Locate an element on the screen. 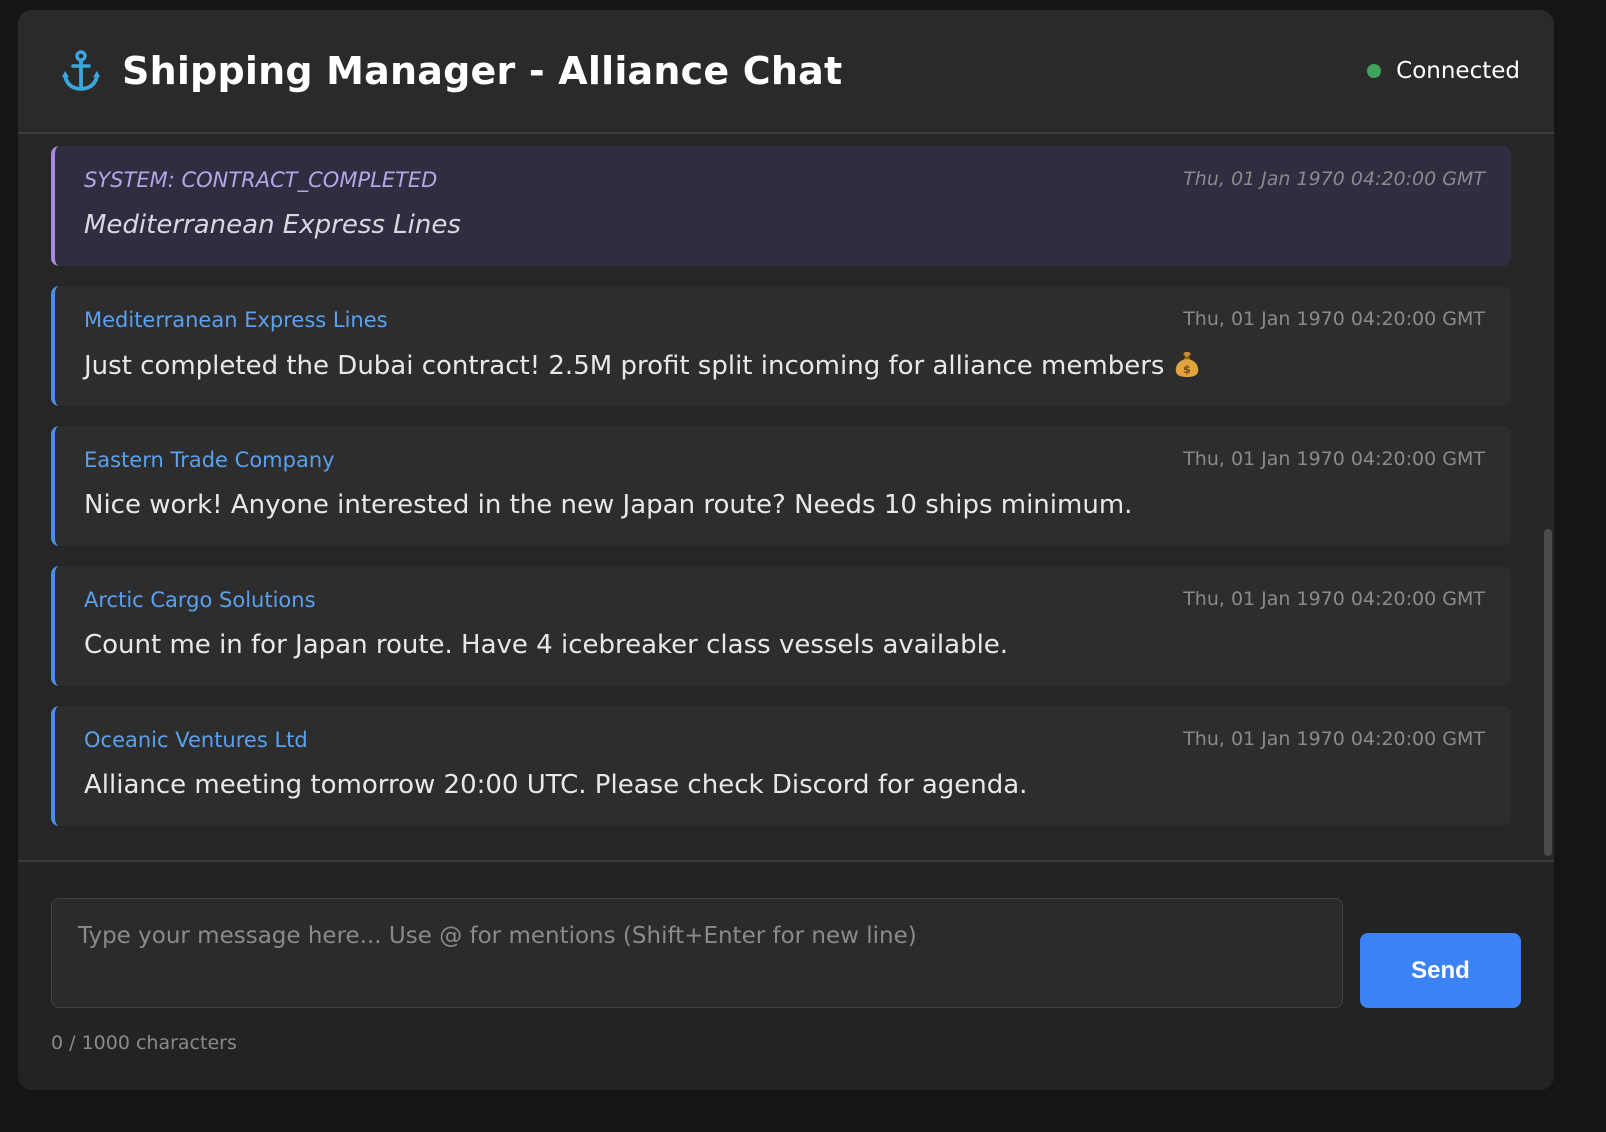  connection-status: Connected is located at coordinates (1443, 71).